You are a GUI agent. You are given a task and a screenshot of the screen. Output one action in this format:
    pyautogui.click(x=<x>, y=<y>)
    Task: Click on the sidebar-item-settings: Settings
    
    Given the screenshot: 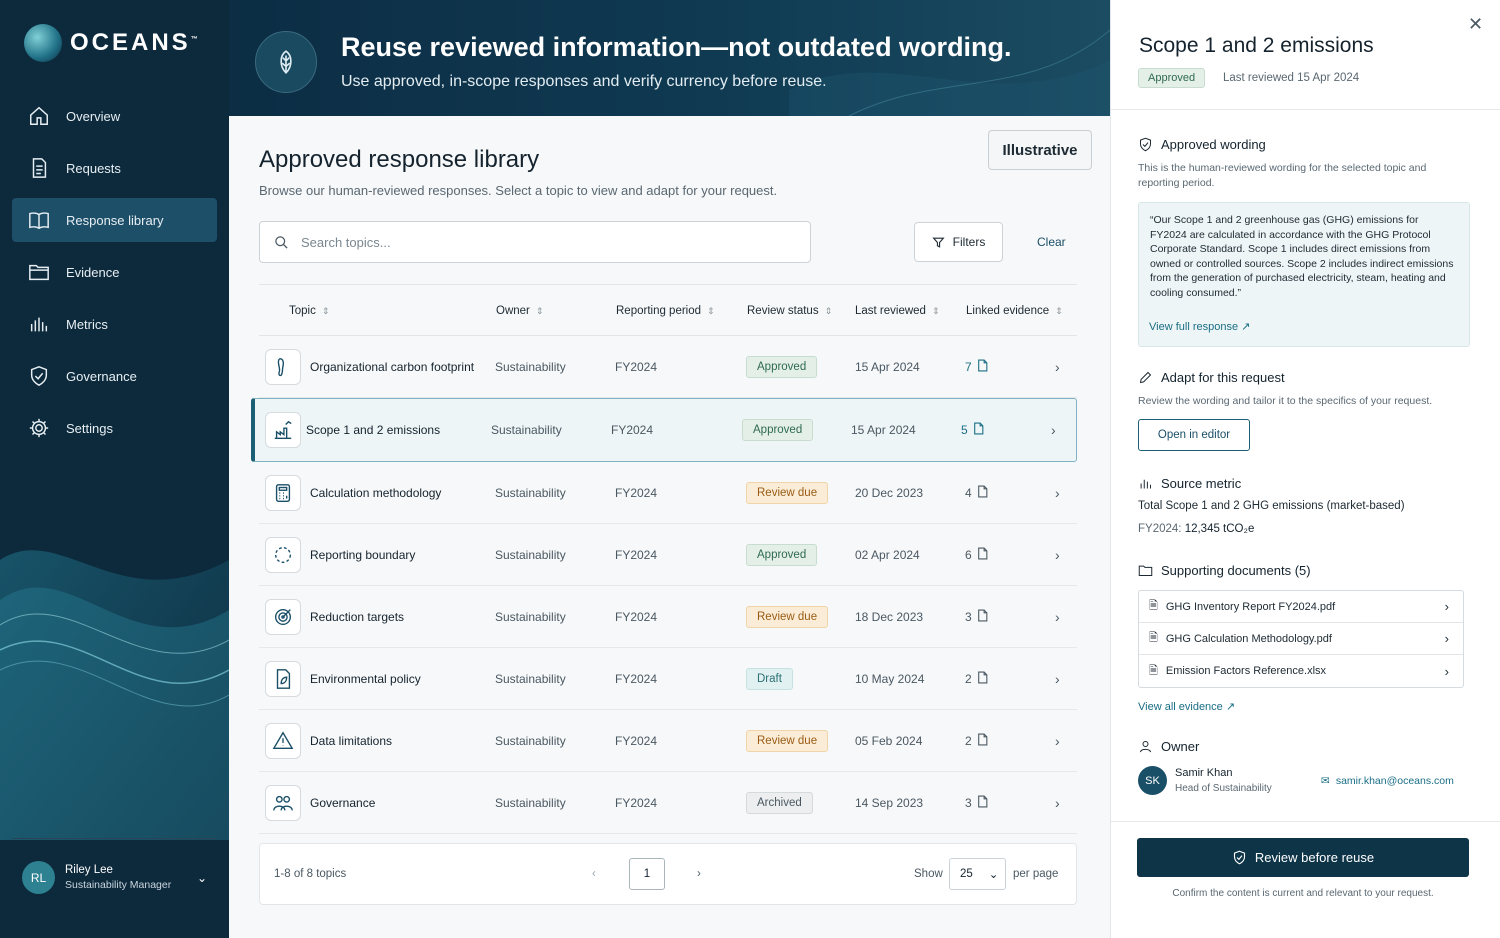 What is the action you would take?
    pyautogui.click(x=114, y=428)
    